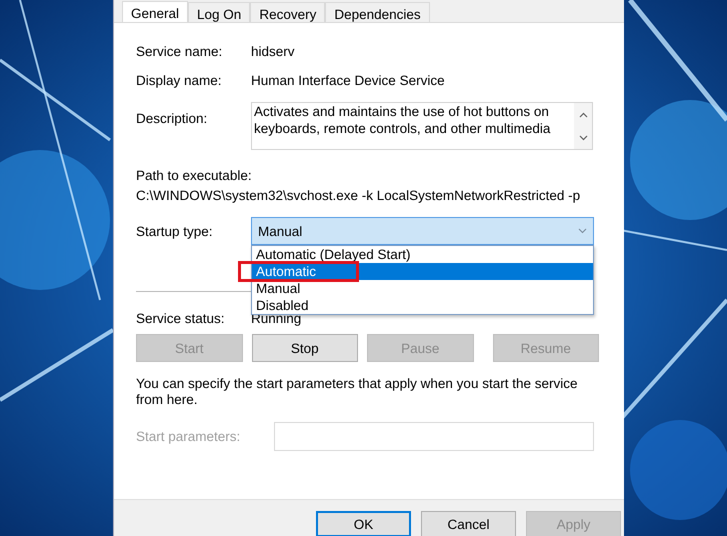  What do you see at coordinates (276, 318) in the screenshot?
I see `status-value: Running` at bounding box center [276, 318].